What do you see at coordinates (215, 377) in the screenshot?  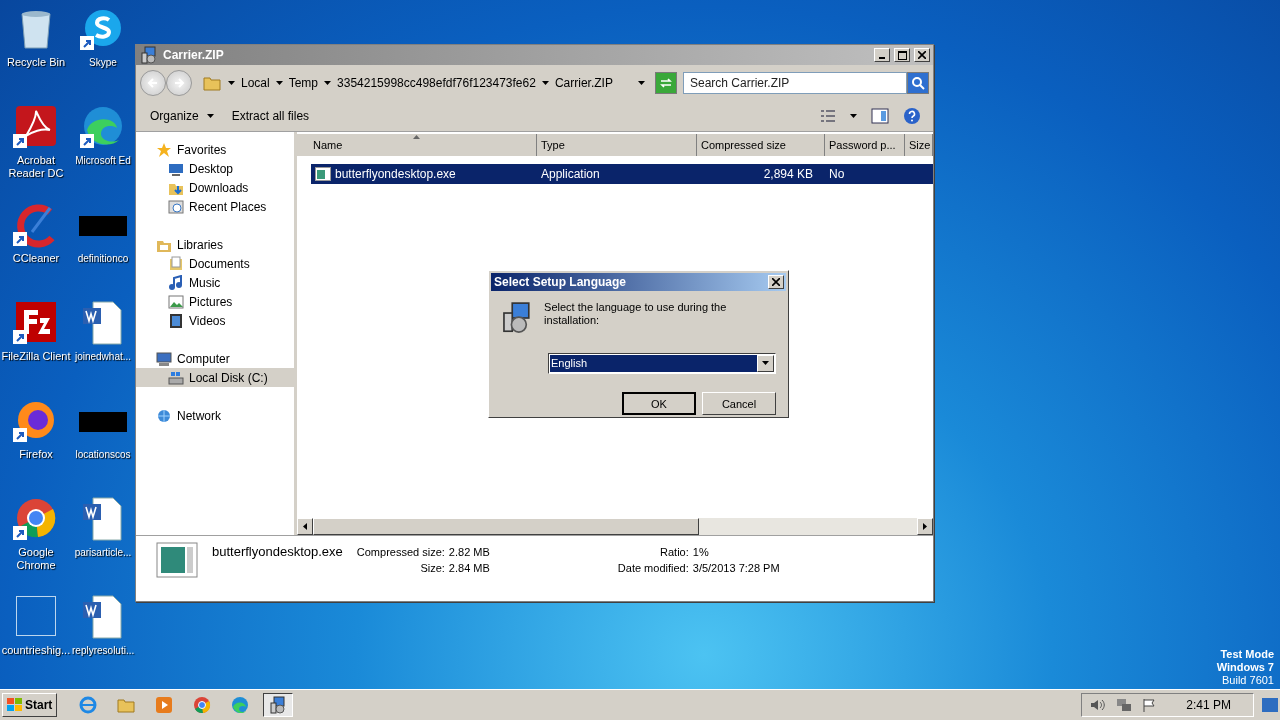 I see `nav-item: Local Disk (C:)` at bounding box center [215, 377].